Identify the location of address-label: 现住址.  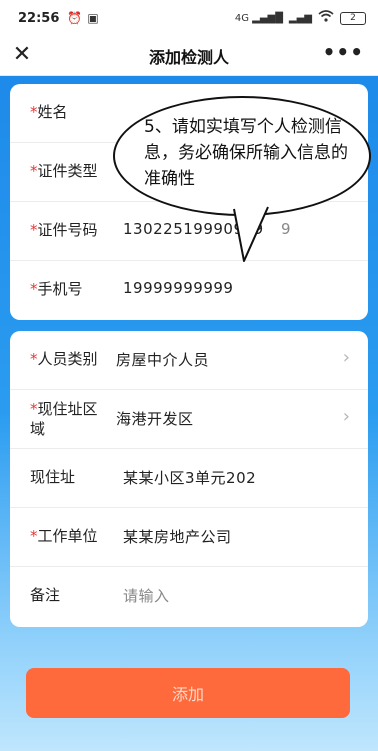
(53, 477).